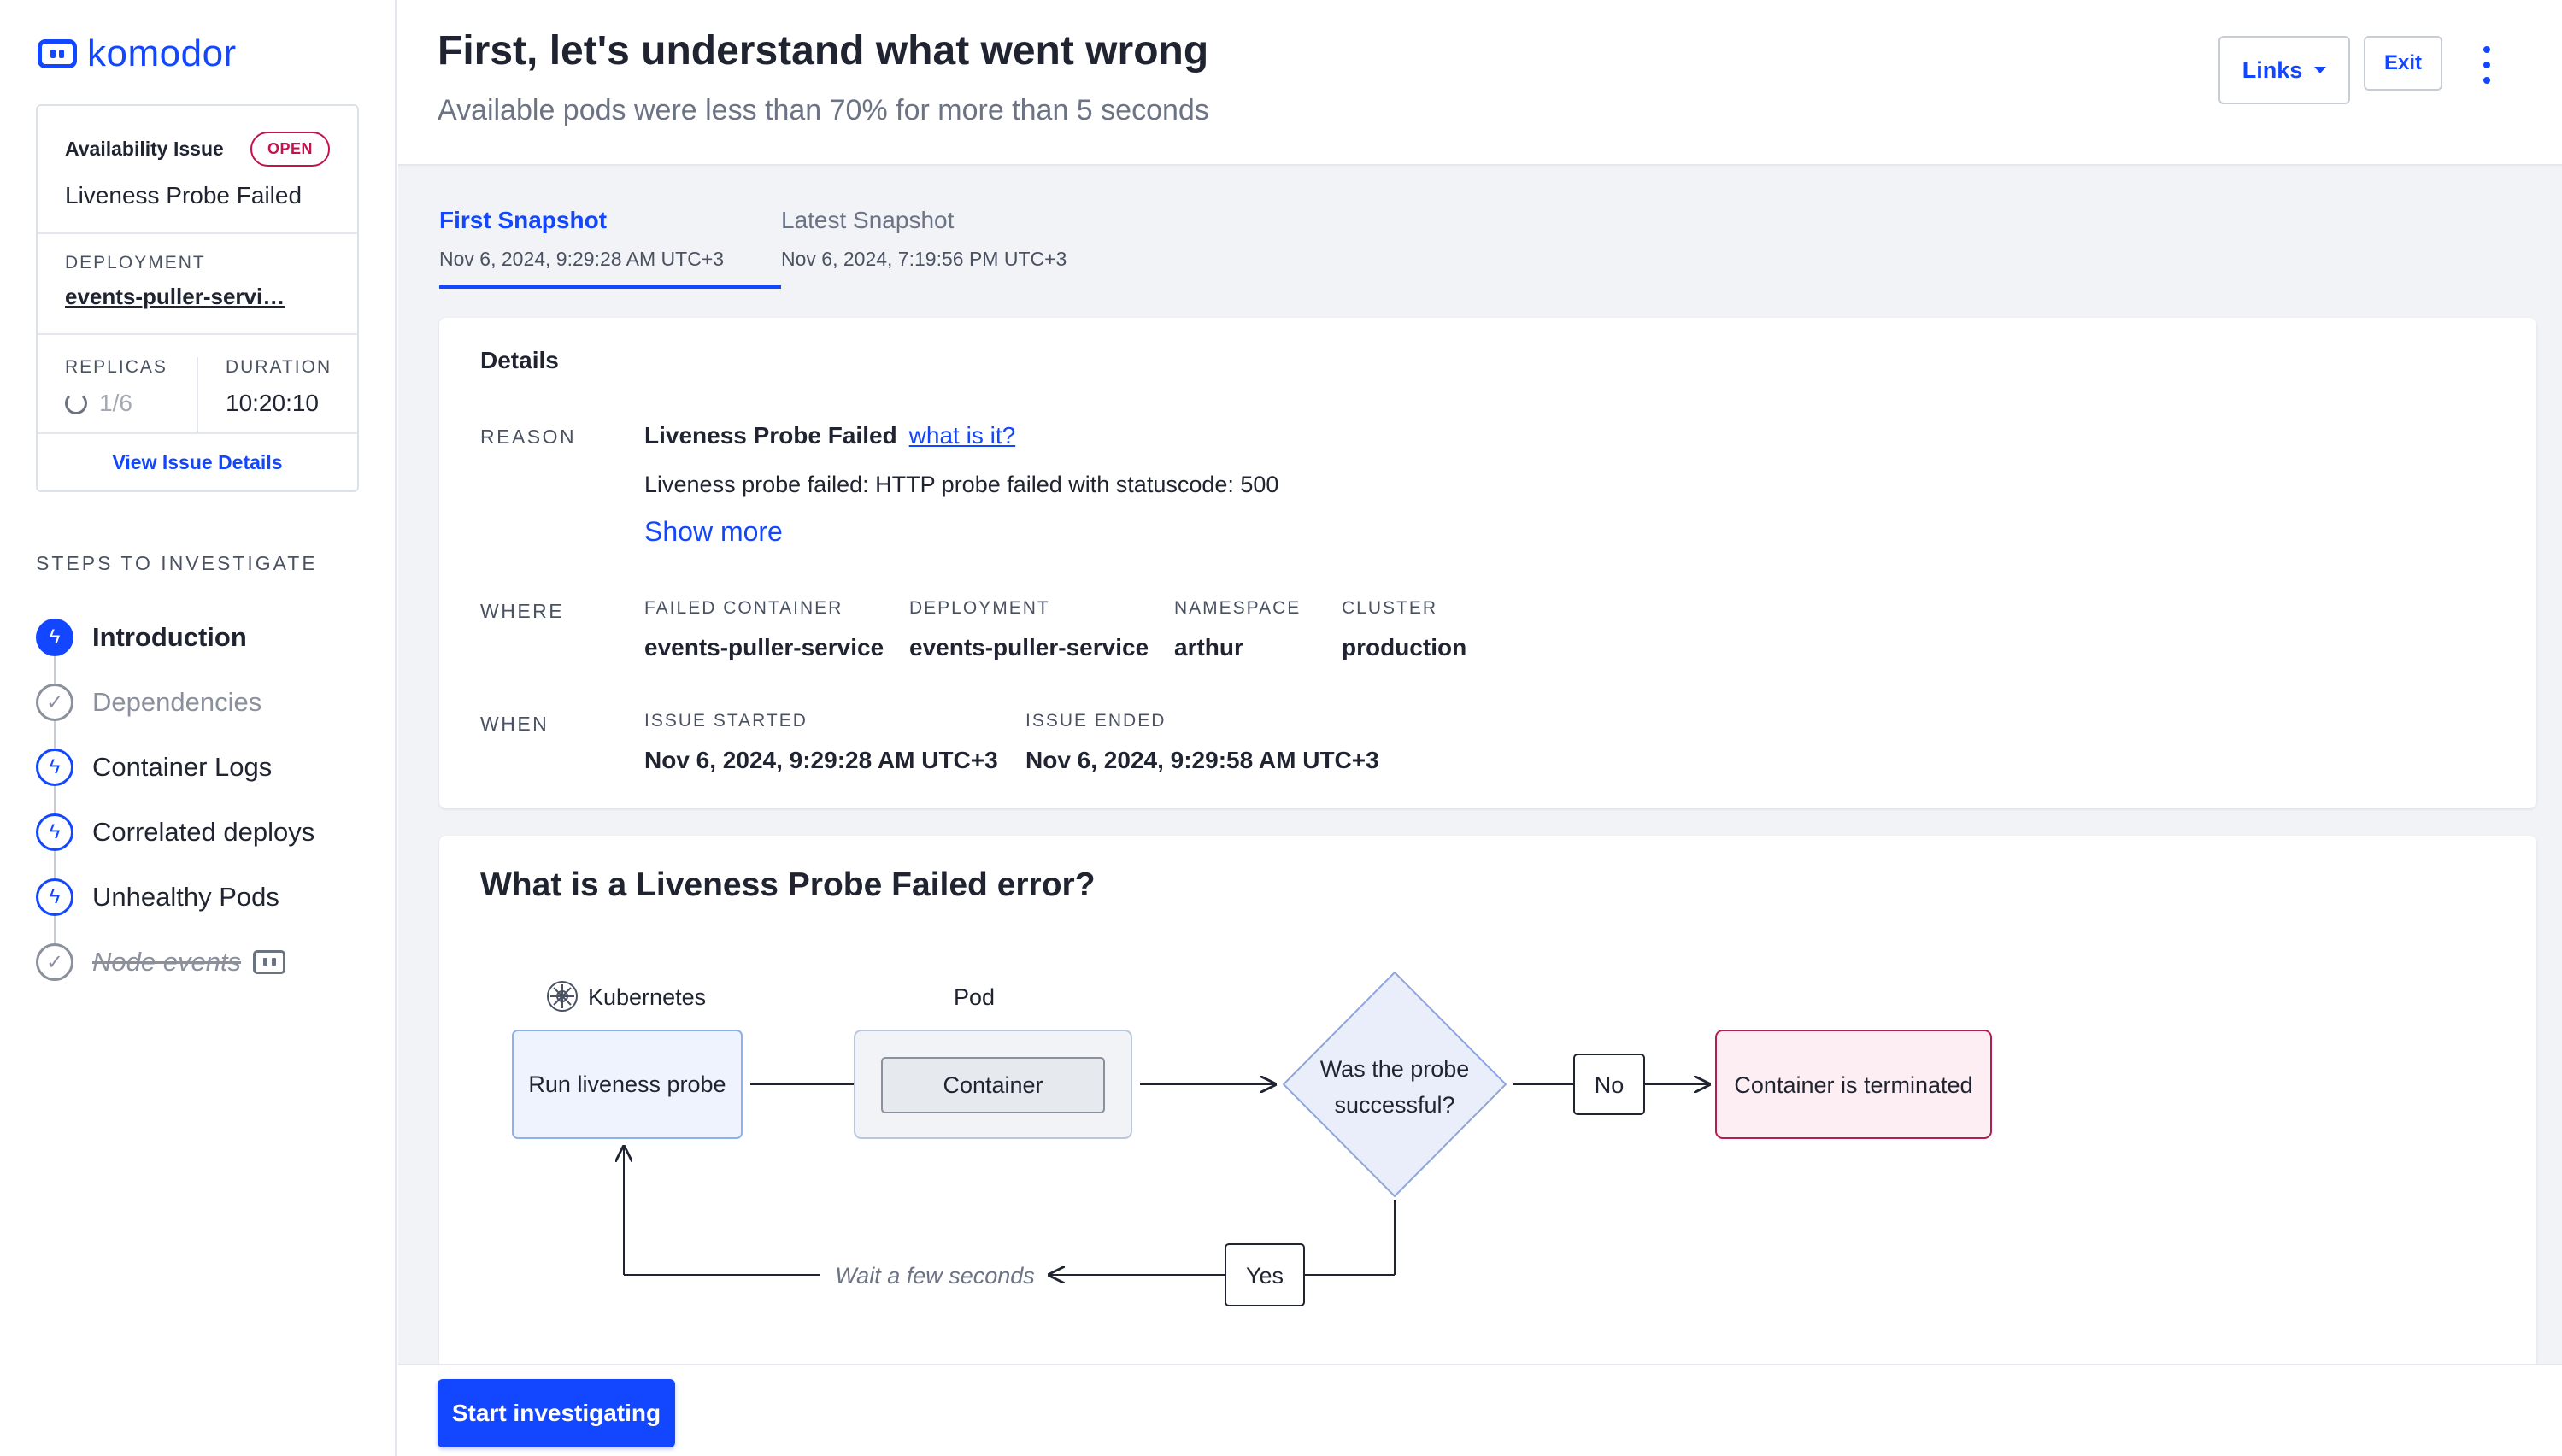 This screenshot has width=2562, height=1456. Describe the element at coordinates (1095, 721) in the screenshot. I see `field-key: ISSUE ENDED` at that location.